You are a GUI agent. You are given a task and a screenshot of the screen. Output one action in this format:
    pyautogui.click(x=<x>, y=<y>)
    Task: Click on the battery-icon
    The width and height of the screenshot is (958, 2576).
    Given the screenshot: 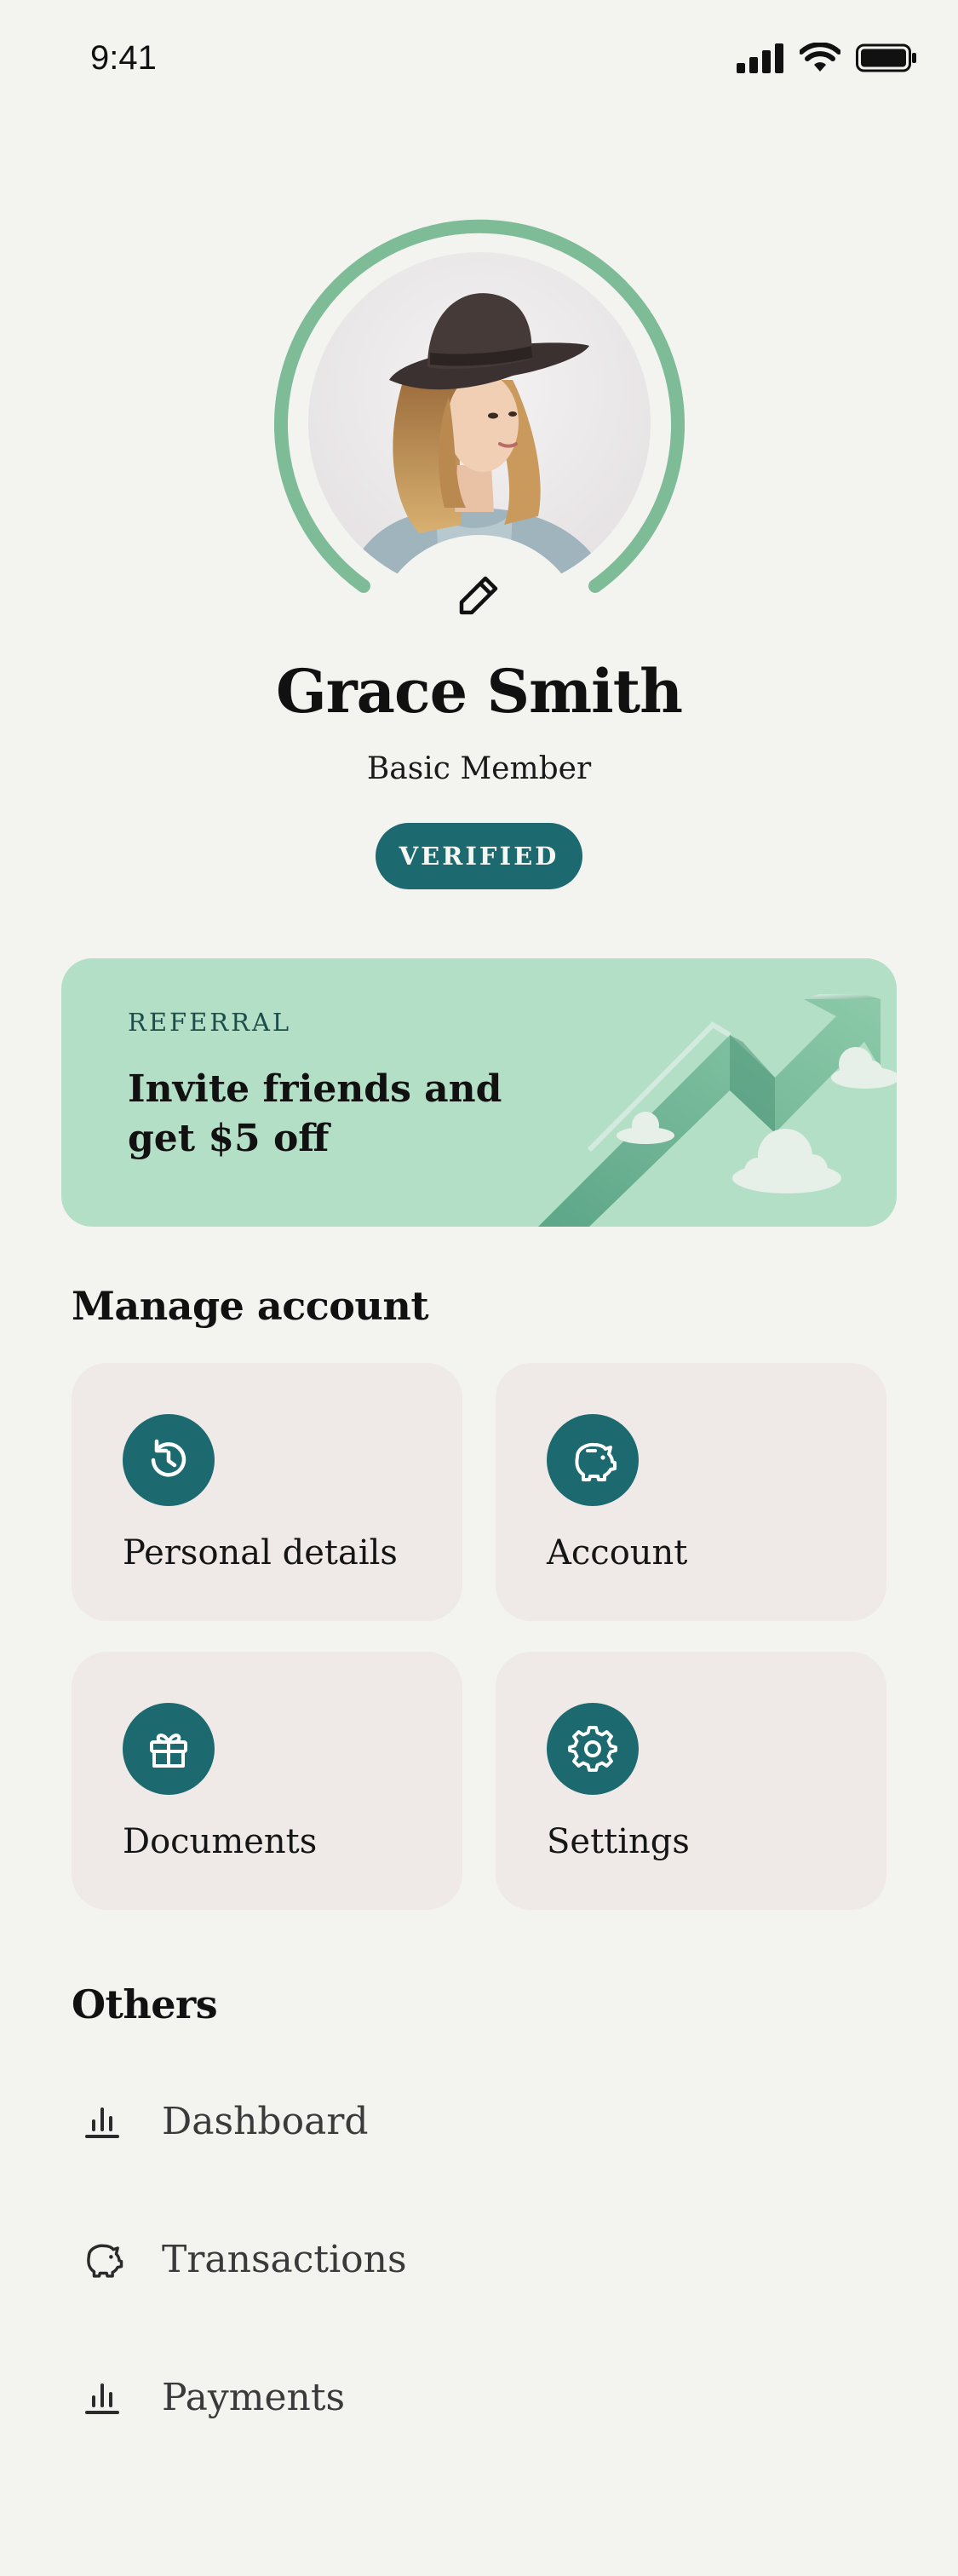 What is the action you would take?
    pyautogui.click(x=886, y=57)
    